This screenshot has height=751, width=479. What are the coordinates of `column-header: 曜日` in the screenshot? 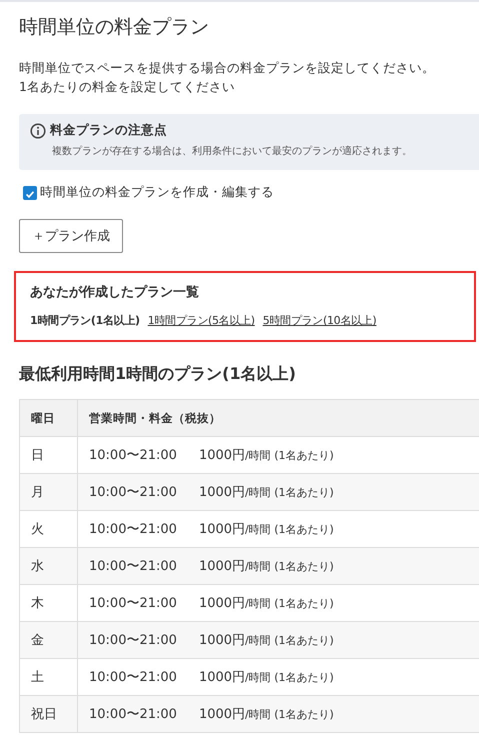 It's located at (49, 418).